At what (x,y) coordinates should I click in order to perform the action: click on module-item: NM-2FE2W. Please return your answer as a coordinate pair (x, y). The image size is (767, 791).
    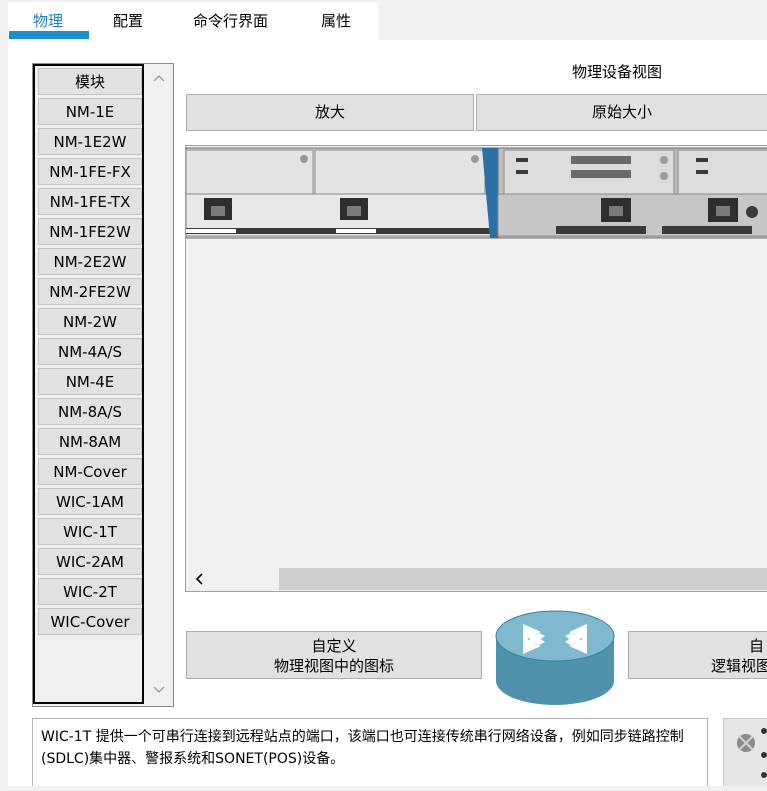
    Looking at the image, I should click on (90, 291).